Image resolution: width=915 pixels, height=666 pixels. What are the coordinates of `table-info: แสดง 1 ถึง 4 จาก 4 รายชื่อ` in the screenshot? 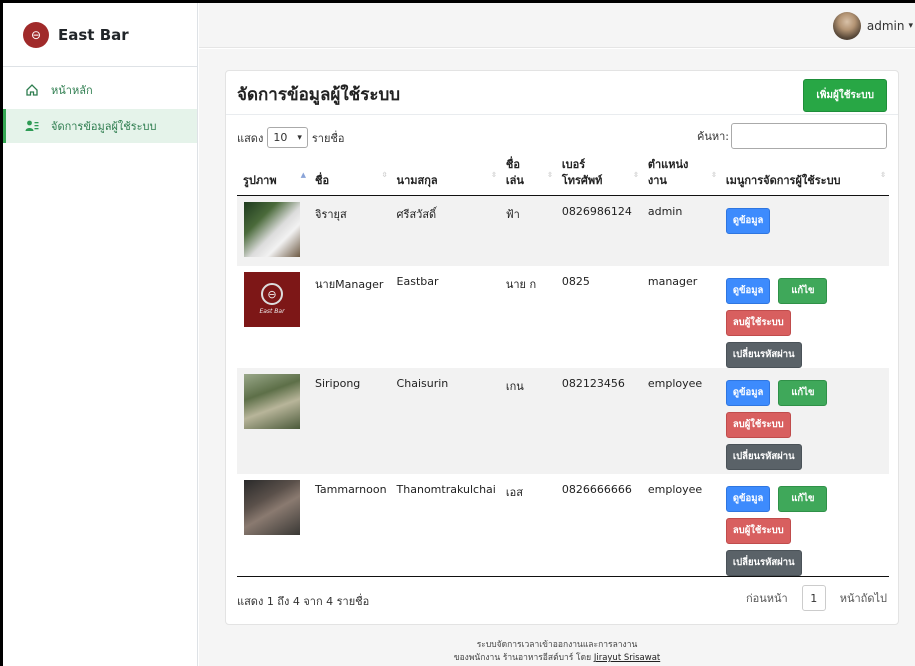 It's located at (303, 601).